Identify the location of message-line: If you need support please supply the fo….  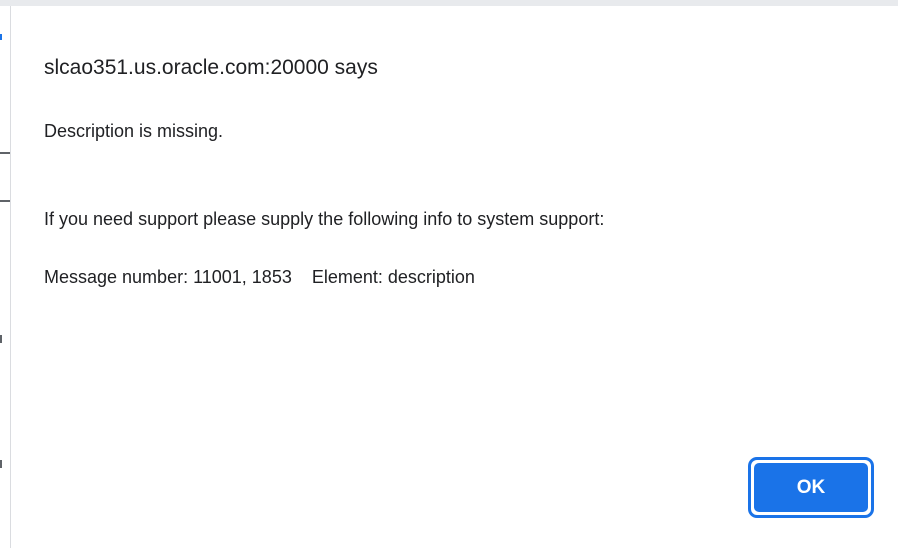
(324, 219).